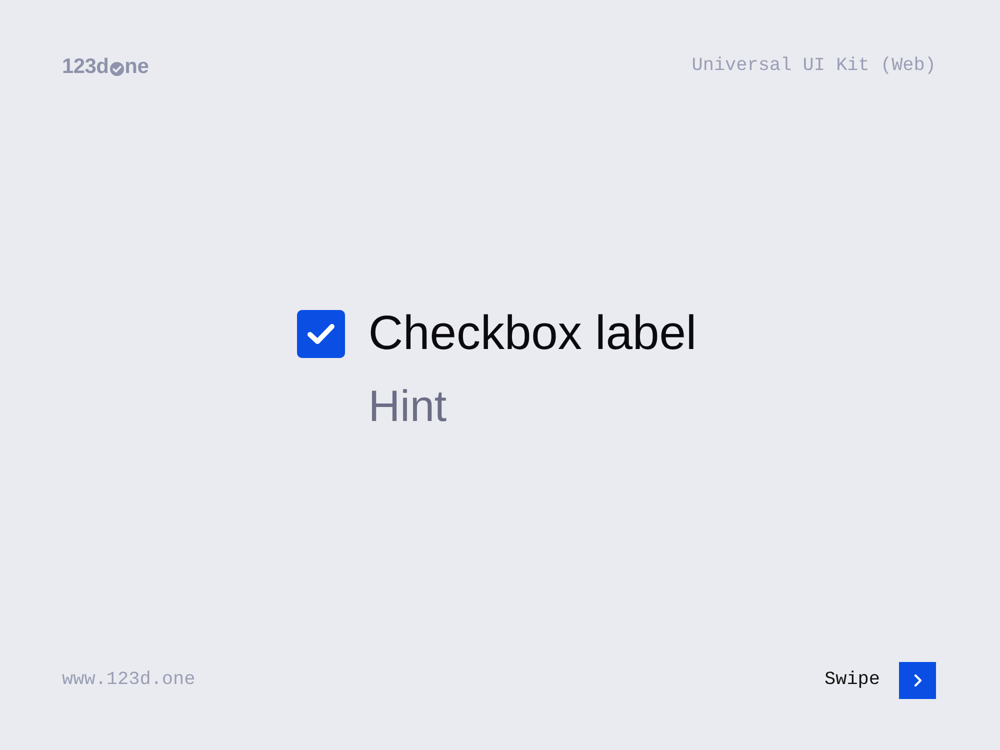 Image resolution: width=1000 pixels, height=750 pixels. I want to click on checkmark-icon, so click(321, 333).